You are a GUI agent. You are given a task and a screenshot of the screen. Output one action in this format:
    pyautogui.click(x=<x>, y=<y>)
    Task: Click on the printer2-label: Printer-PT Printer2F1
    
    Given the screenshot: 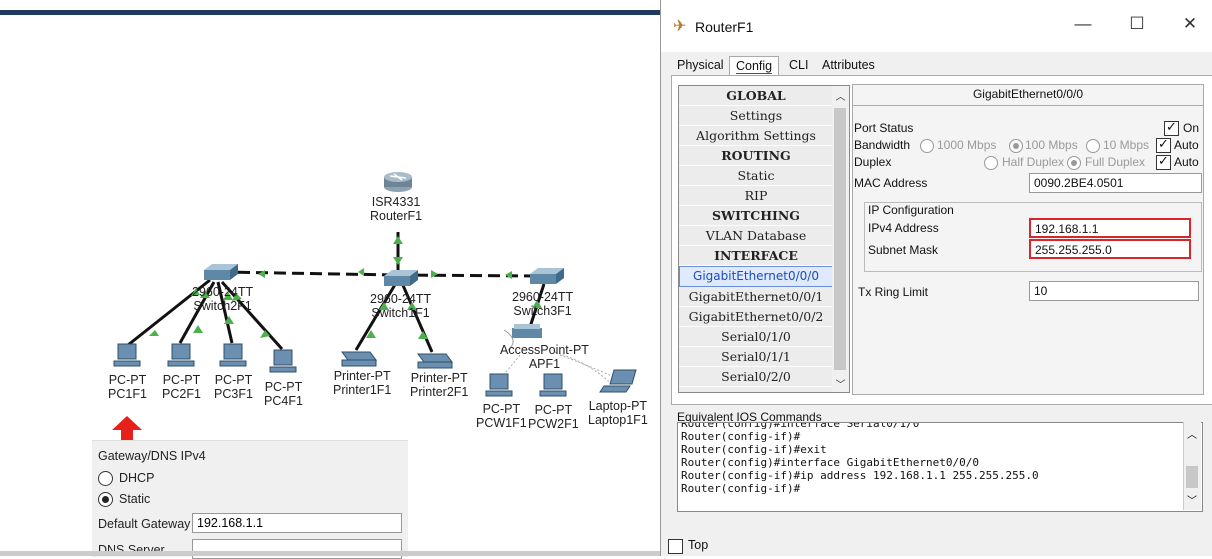 What is the action you would take?
    pyautogui.click(x=439, y=385)
    